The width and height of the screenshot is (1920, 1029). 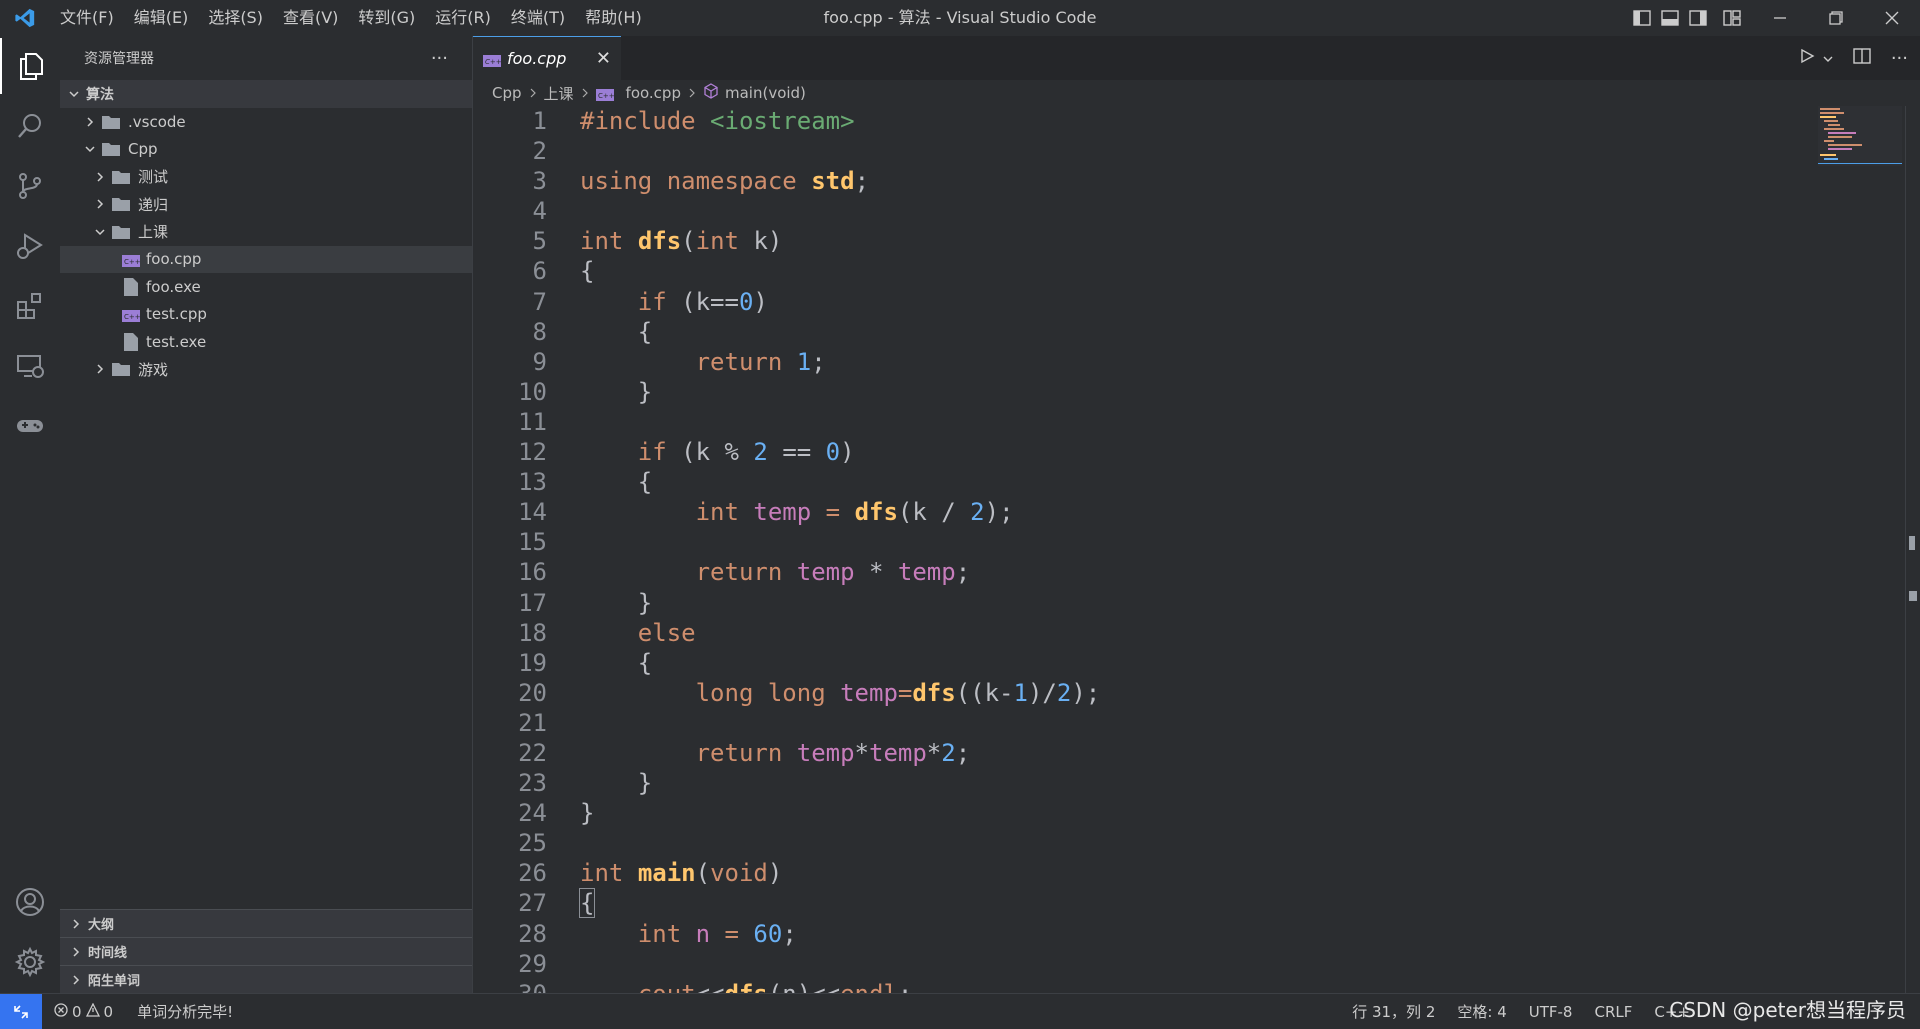 I want to click on timeline-panel-header: 时间线, so click(x=266, y=951).